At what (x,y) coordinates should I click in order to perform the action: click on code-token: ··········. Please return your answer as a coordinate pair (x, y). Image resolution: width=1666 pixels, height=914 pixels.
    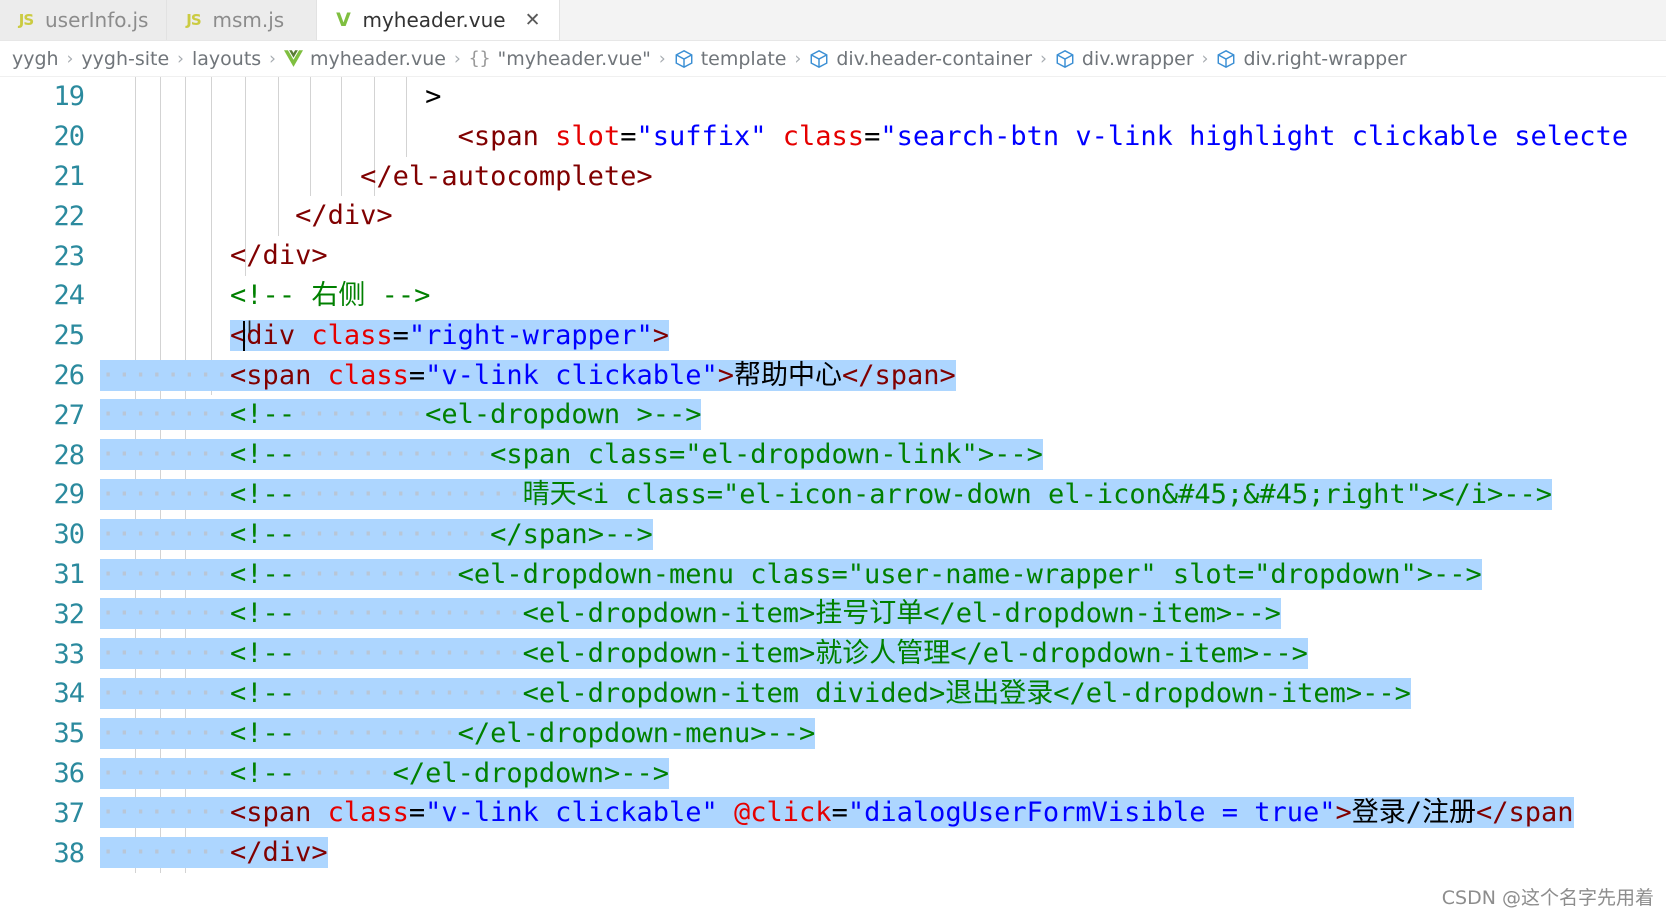
    Looking at the image, I should click on (376, 733).